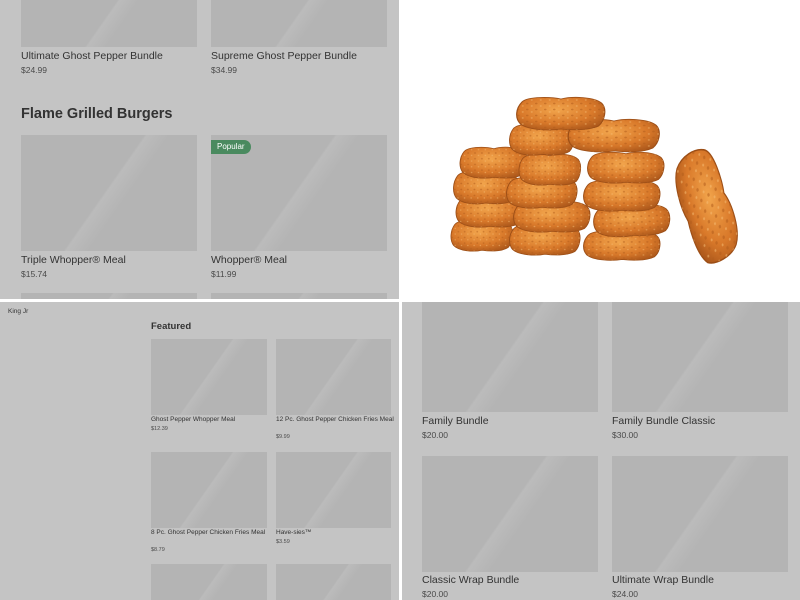  Describe the element at coordinates (97, 114) in the screenshot. I see `section-heading: Flame Grilled Burgers` at that location.